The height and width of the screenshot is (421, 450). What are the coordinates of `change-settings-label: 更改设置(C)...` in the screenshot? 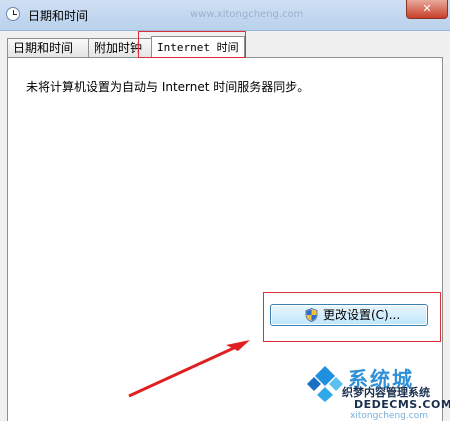 It's located at (362, 315).